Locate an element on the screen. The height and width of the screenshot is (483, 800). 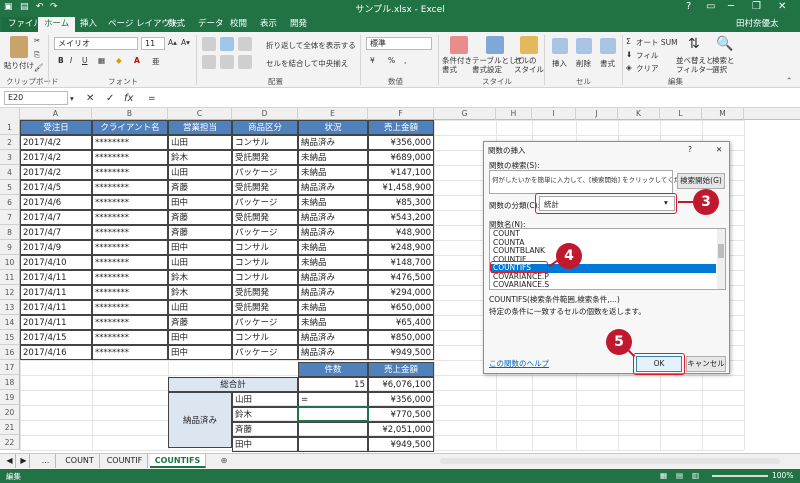
row-header: 10 is located at coordinates (10, 262).